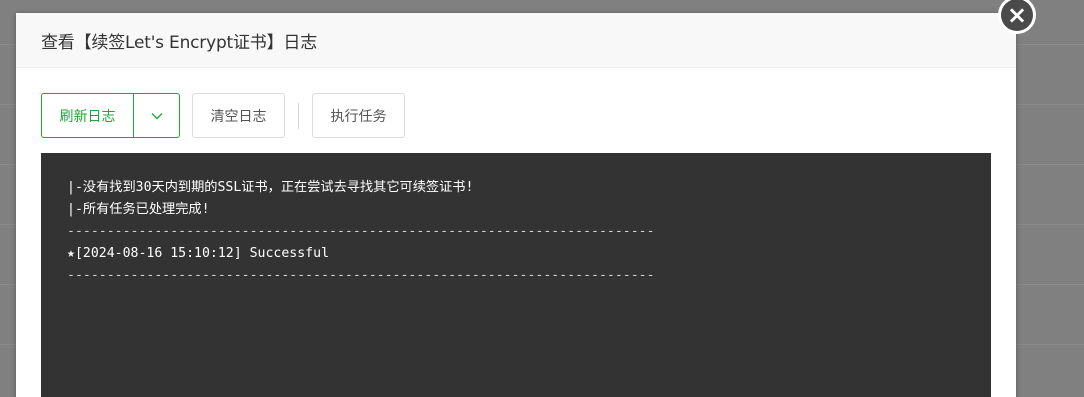 This screenshot has width=1084, height=397. What do you see at coordinates (270, 187) in the screenshot?
I see `log-line: |-没有找到30天内到期的SSL证书，正在尝试去寻找其它可续签证书!` at bounding box center [270, 187].